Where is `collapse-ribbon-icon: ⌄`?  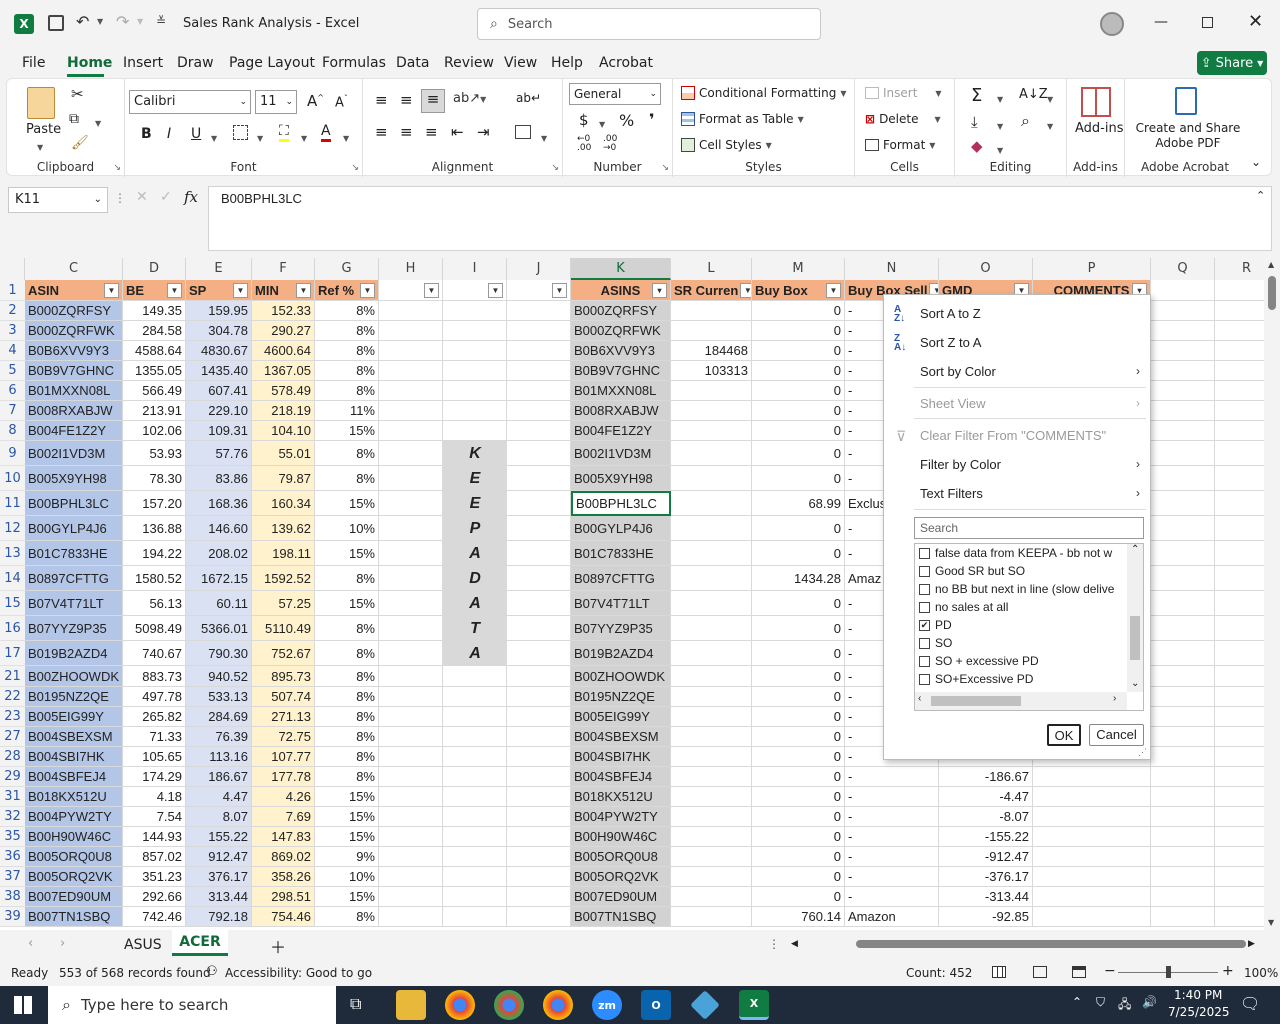 collapse-ribbon-icon: ⌄ is located at coordinates (1256, 162).